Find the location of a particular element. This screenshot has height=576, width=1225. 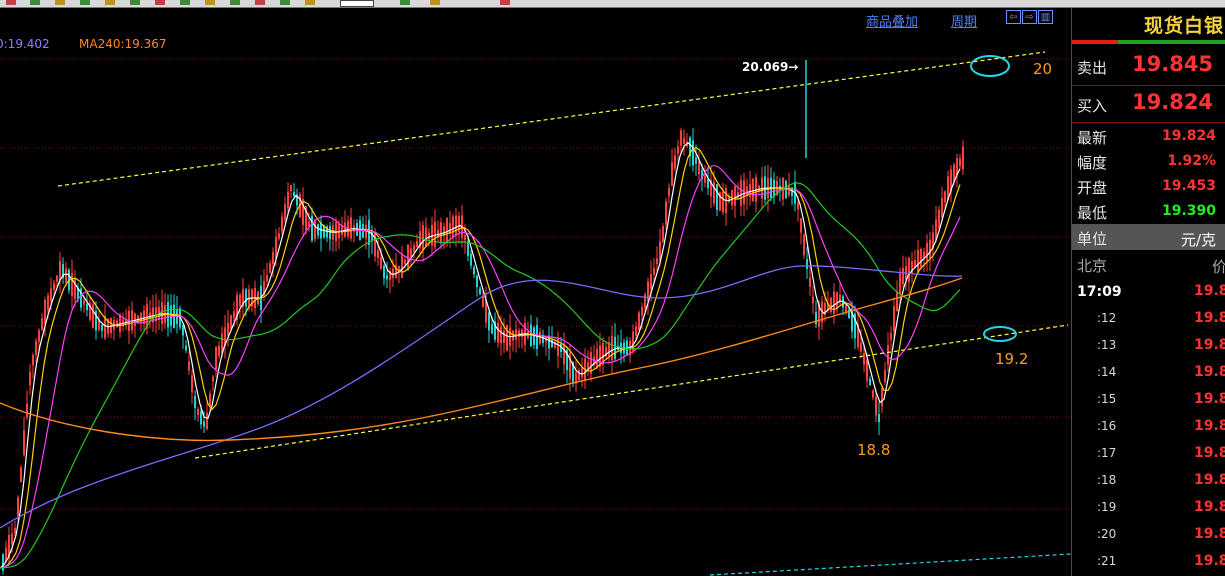

tick-time: :19 is located at coordinates (1107, 507).